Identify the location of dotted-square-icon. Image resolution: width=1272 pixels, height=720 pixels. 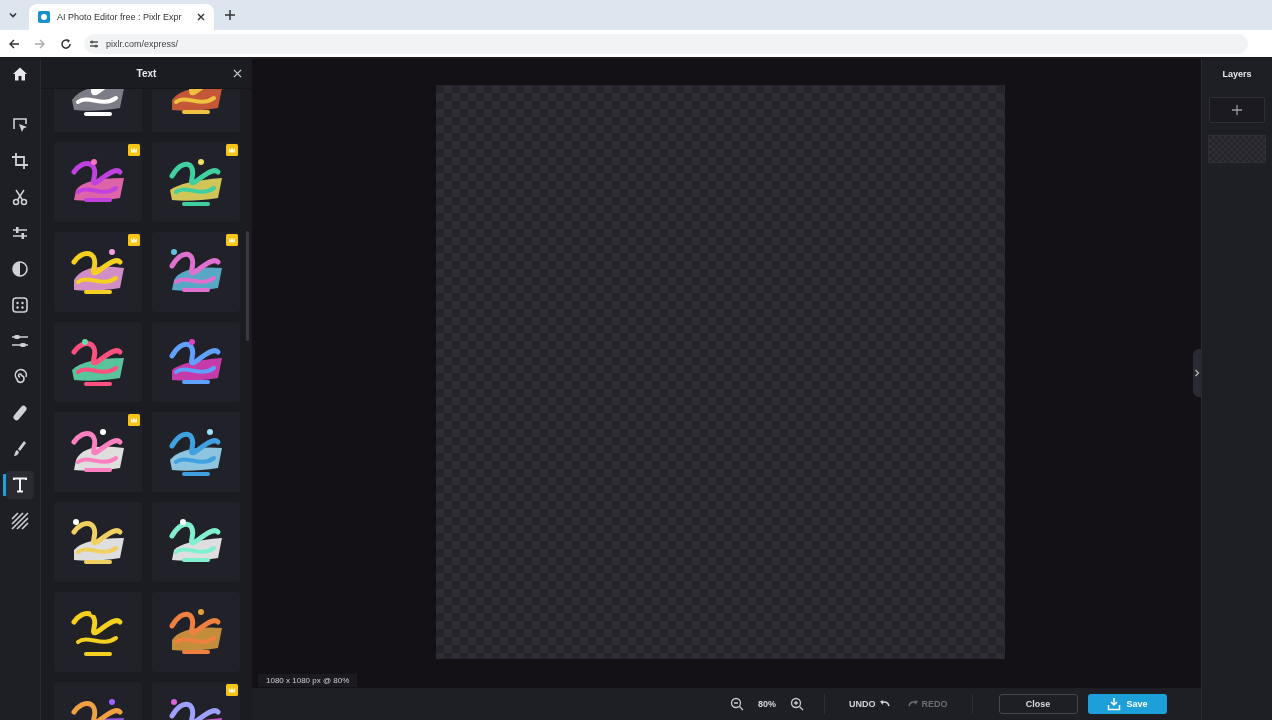
(20, 305).